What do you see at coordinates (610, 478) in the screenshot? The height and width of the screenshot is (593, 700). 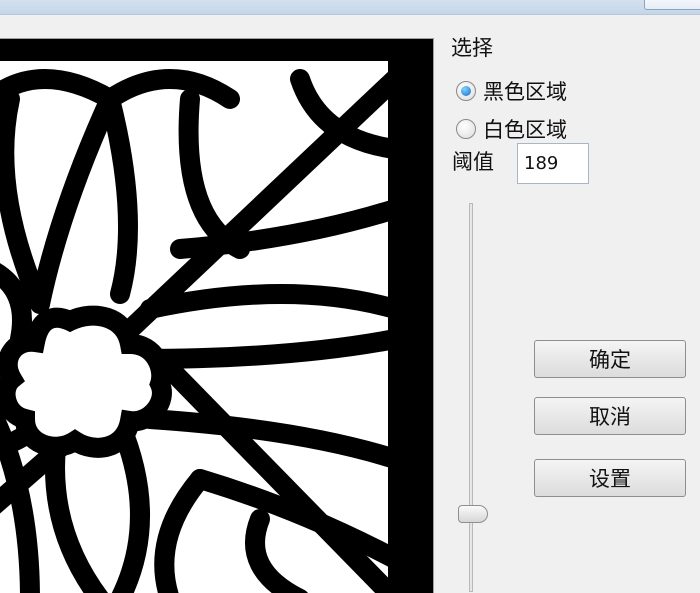 I see `settings-button: 设置` at bounding box center [610, 478].